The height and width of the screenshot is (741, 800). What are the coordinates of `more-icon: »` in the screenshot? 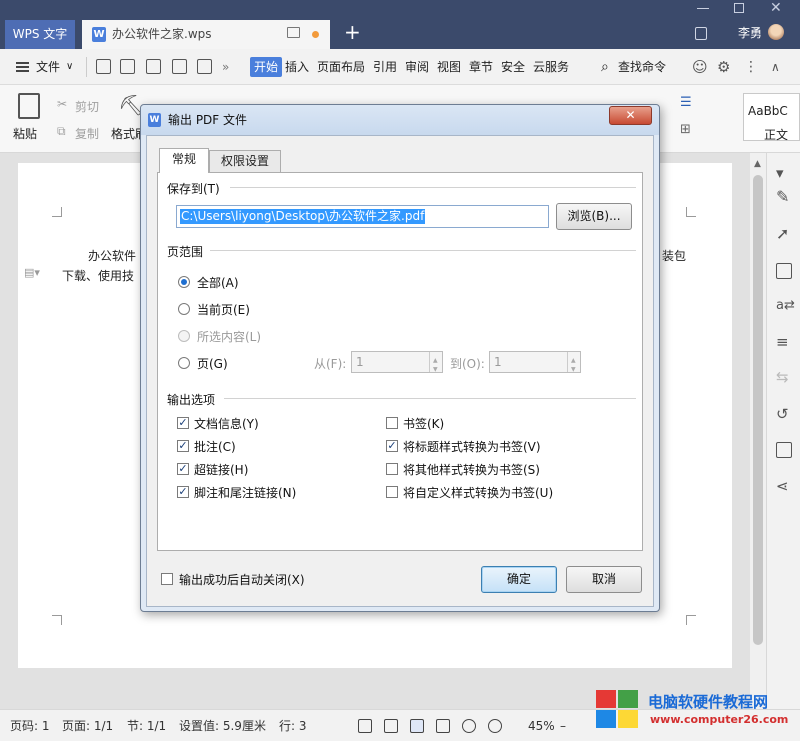 It's located at (225, 67).